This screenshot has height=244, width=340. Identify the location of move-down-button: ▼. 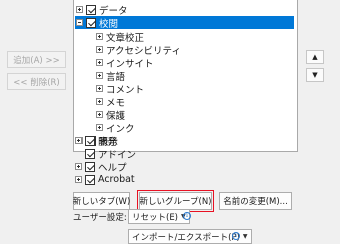
(315, 75).